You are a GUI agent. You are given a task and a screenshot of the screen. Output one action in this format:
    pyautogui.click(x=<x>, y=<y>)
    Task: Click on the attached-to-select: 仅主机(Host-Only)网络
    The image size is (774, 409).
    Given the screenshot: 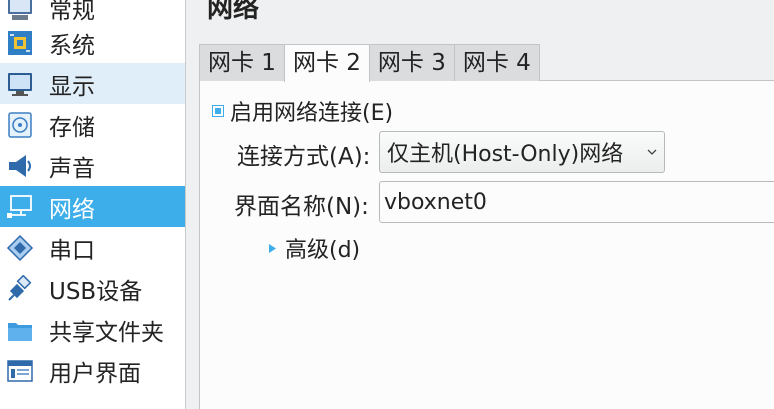 What is the action you would take?
    pyautogui.click(x=522, y=152)
    